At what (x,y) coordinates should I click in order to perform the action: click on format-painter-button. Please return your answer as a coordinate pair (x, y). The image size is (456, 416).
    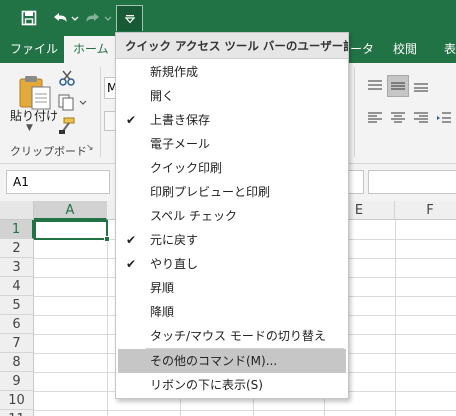
    Looking at the image, I should click on (67, 127).